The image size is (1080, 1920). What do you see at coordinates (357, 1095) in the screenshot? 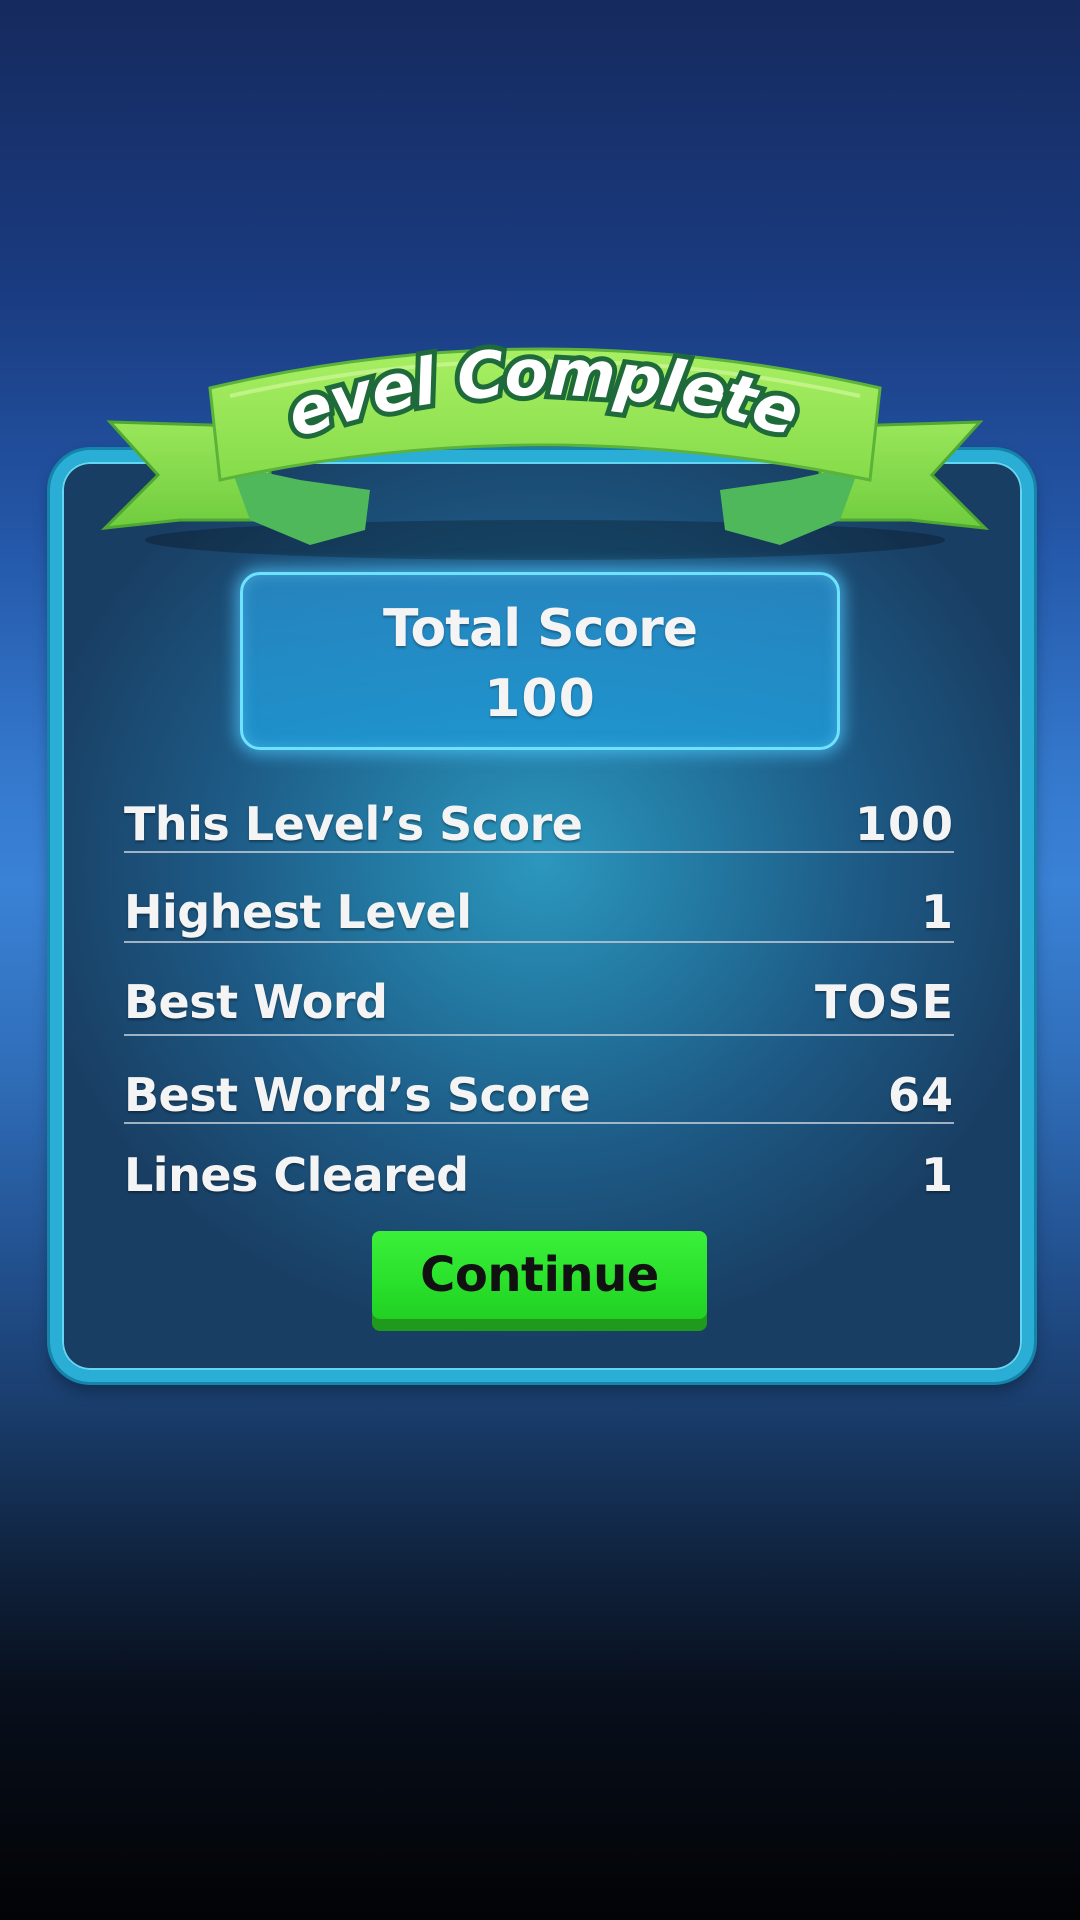
I see `stat-label: Best Word’s Score` at bounding box center [357, 1095].